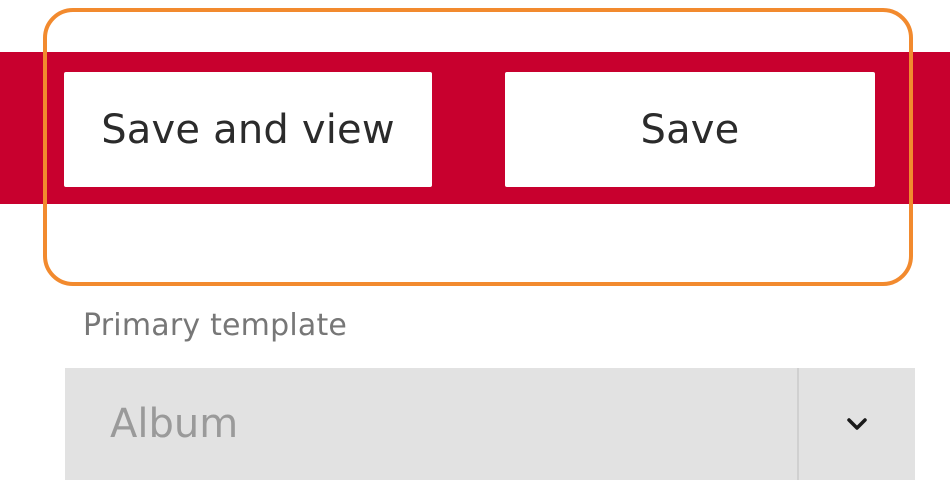 Image resolution: width=950 pixels, height=480 pixels. I want to click on chevron-down-icon, so click(857, 424).